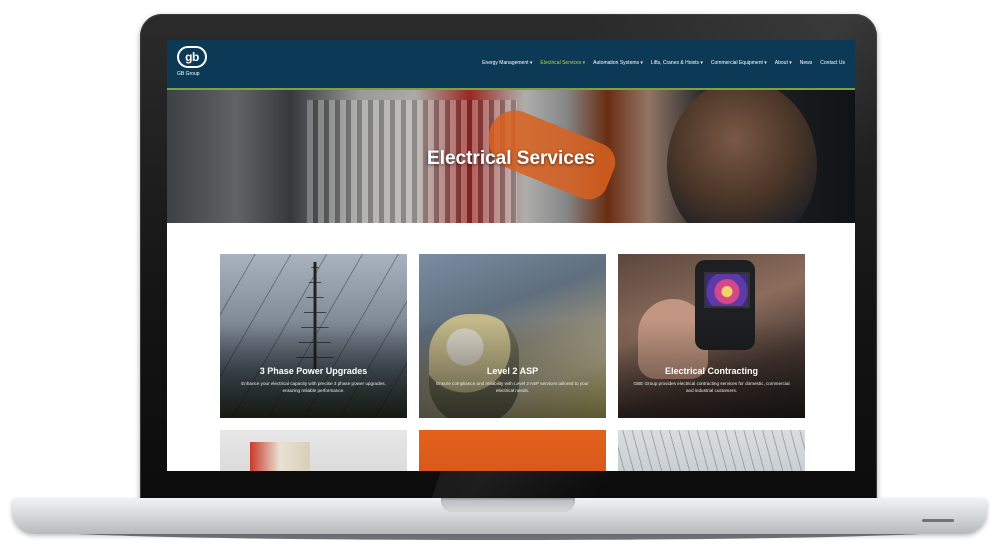 The image size is (991, 546). I want to click on nav-item-contact-us: Contact Us, so click(832, 63).